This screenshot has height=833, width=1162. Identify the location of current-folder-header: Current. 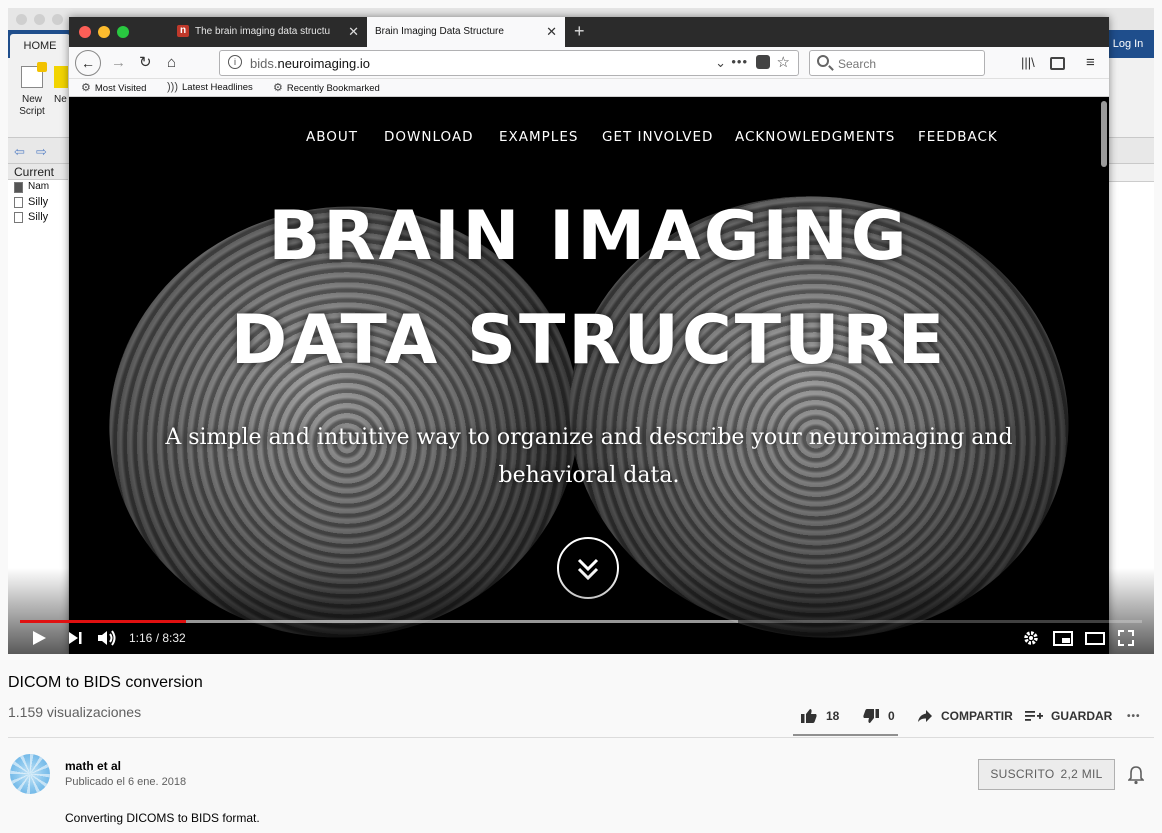
(38, 172).